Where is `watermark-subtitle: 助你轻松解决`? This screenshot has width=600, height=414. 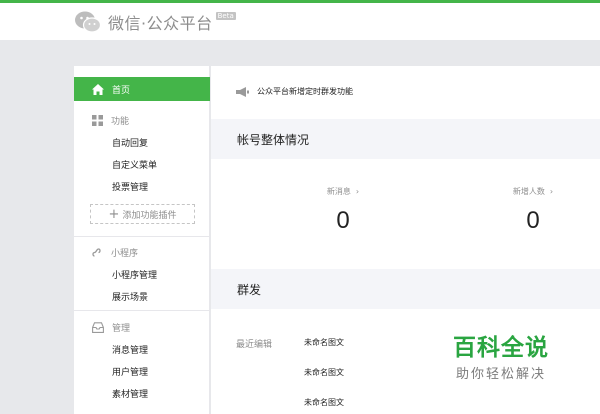
watermark-subtitle: 助你轻松解决 is located at coordinates (500, 374).